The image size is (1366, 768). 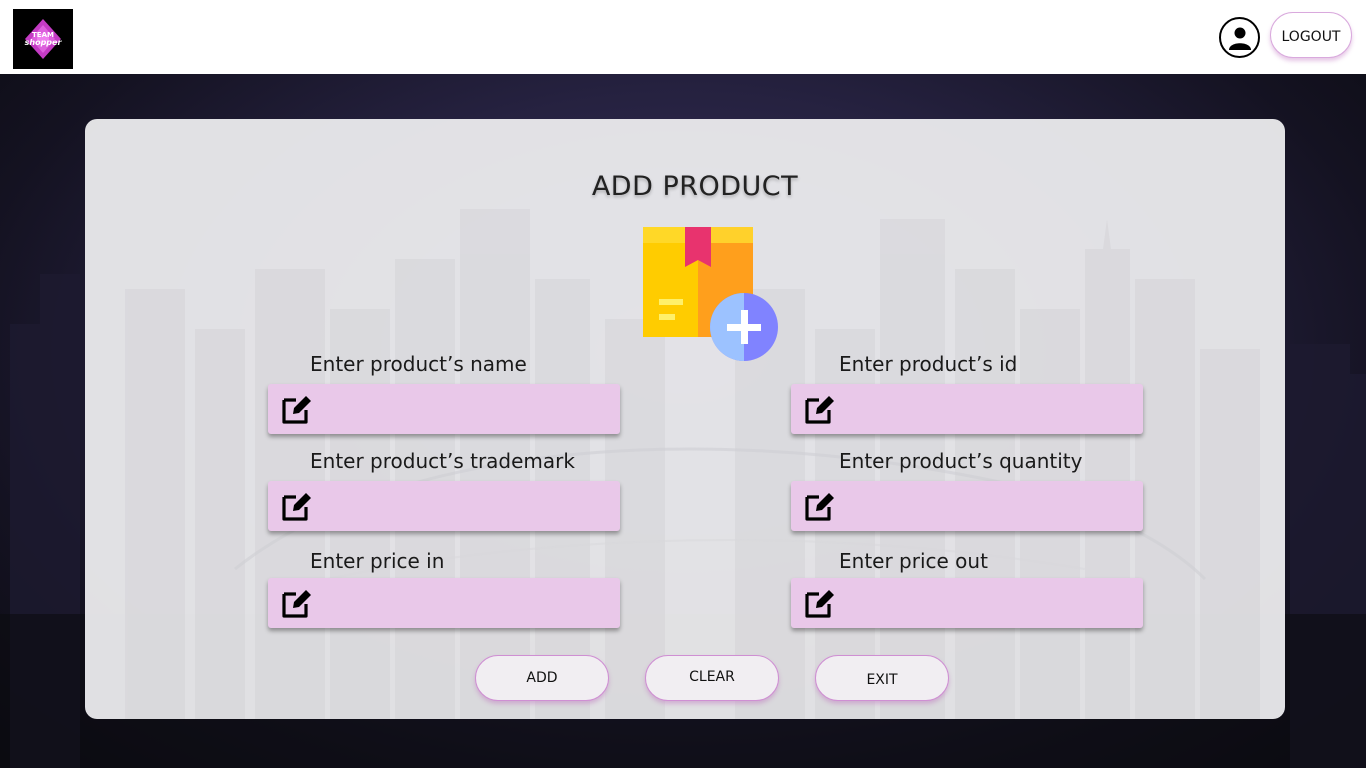 I want to click on price-in-input, so click(x=467, y=603).